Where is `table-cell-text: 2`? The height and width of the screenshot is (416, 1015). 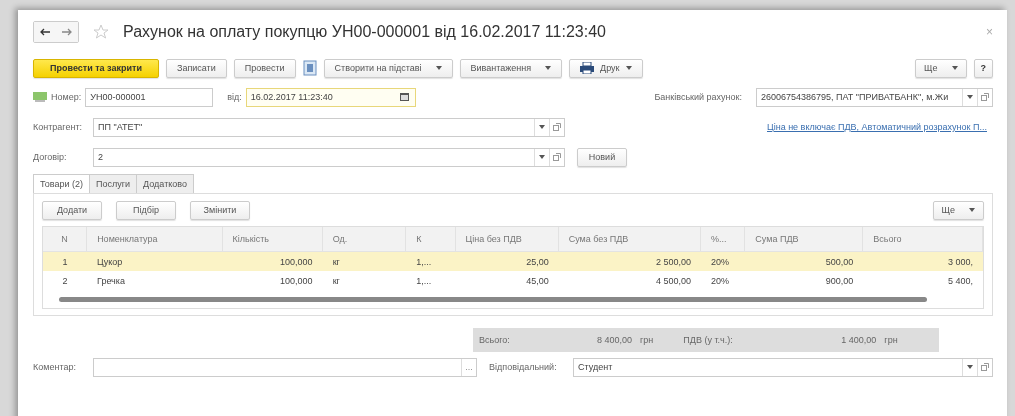 table-cell-text: 2 is located at coordinates (65, 280).